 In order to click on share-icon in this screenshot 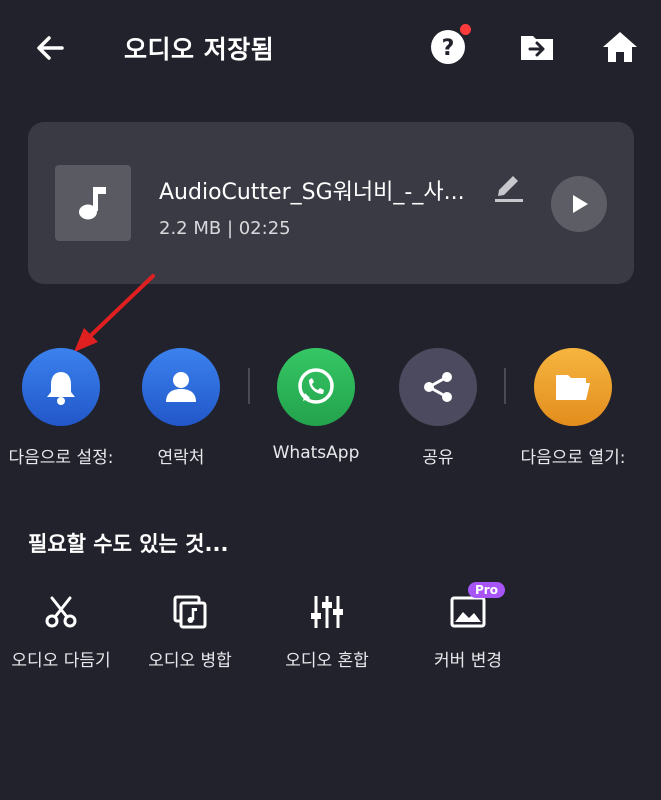, I will do `click(438, 387)`.